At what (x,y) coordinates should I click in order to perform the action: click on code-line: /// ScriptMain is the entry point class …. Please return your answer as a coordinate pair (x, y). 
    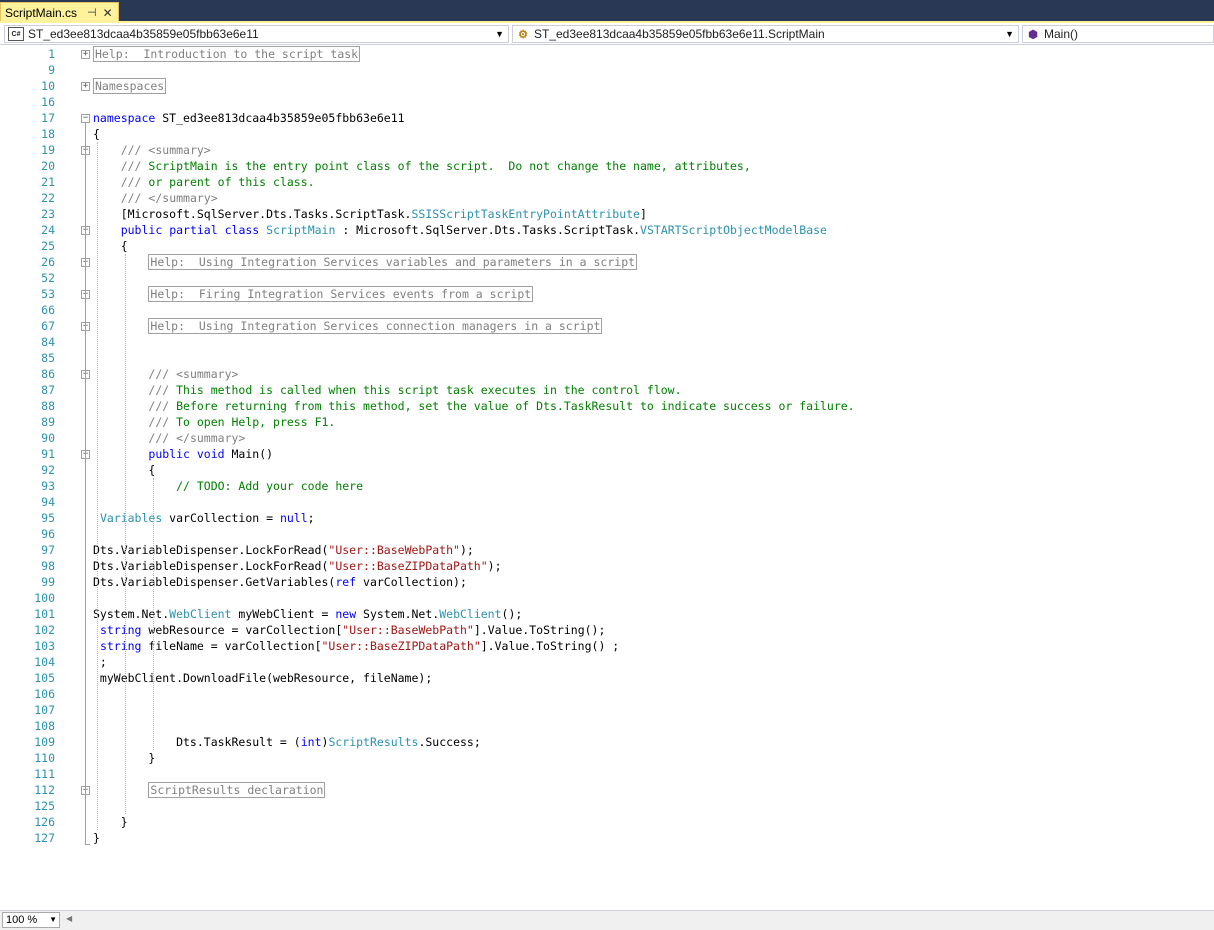
    Looking at the image, I should click on (422, 166).